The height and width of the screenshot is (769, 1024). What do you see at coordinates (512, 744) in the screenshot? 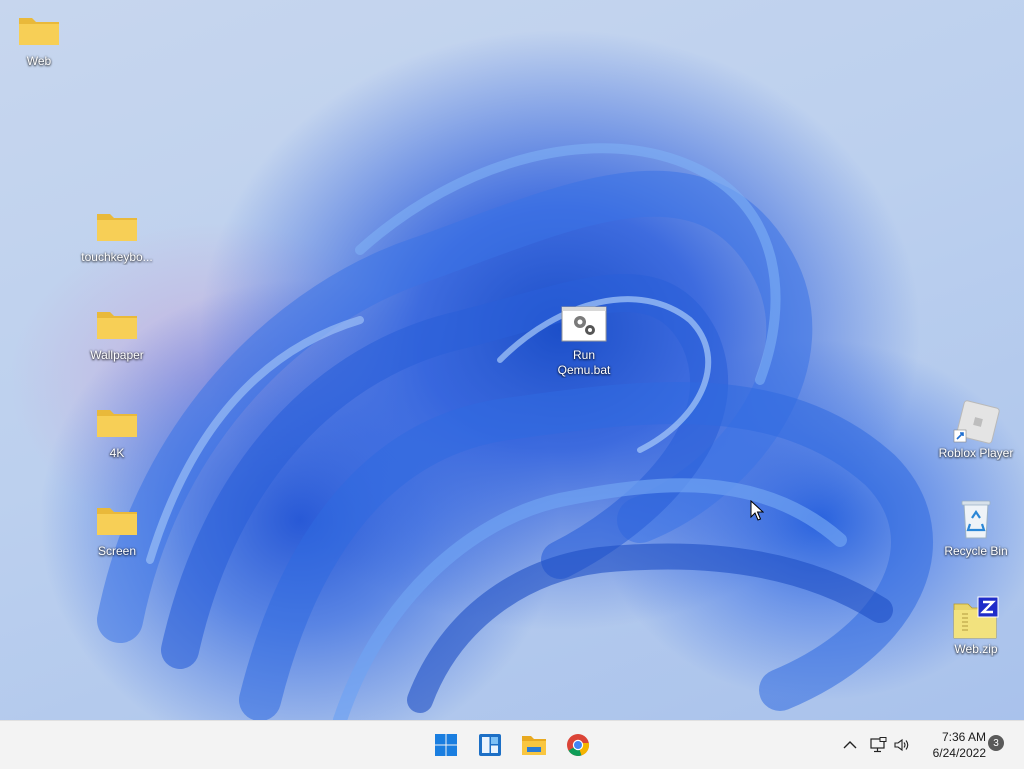
I see `taskbar: 7:36 AM 6/24/2022` at bounding box center [512, 744].